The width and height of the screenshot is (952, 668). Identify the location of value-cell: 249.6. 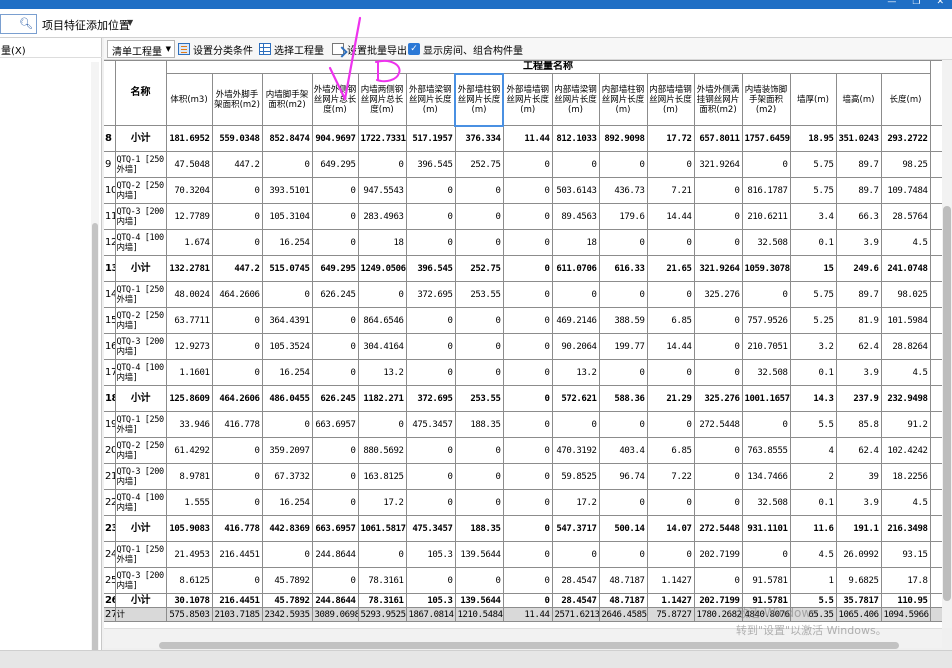
(858, 268).